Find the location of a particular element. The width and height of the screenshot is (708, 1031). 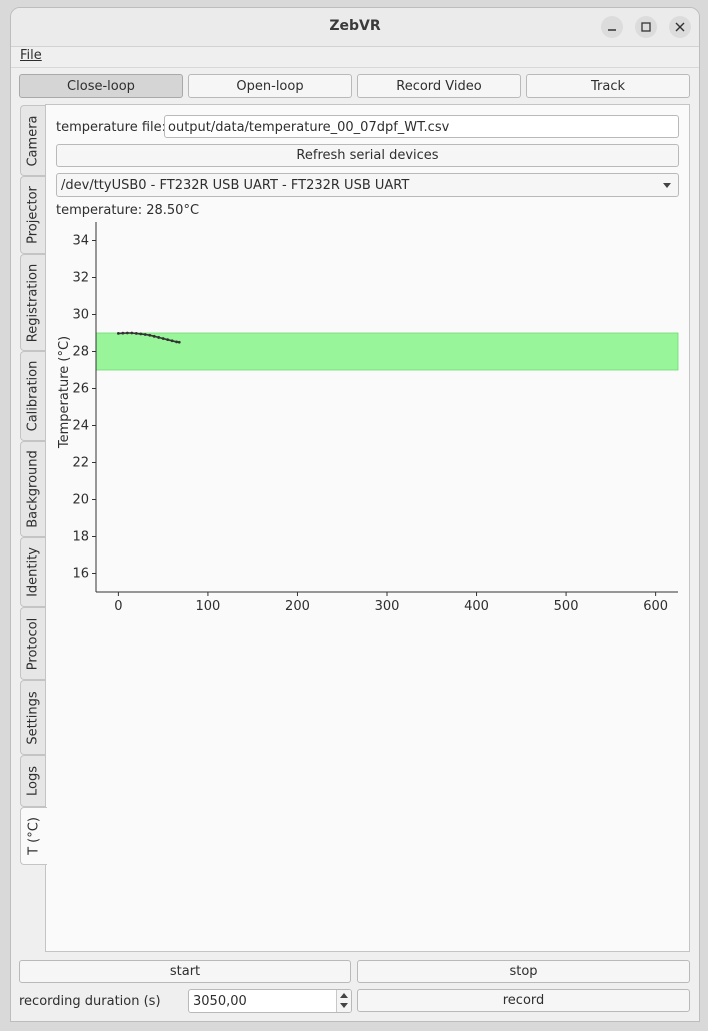

y-tick-label: 20 is located at coordinates (80, 500).